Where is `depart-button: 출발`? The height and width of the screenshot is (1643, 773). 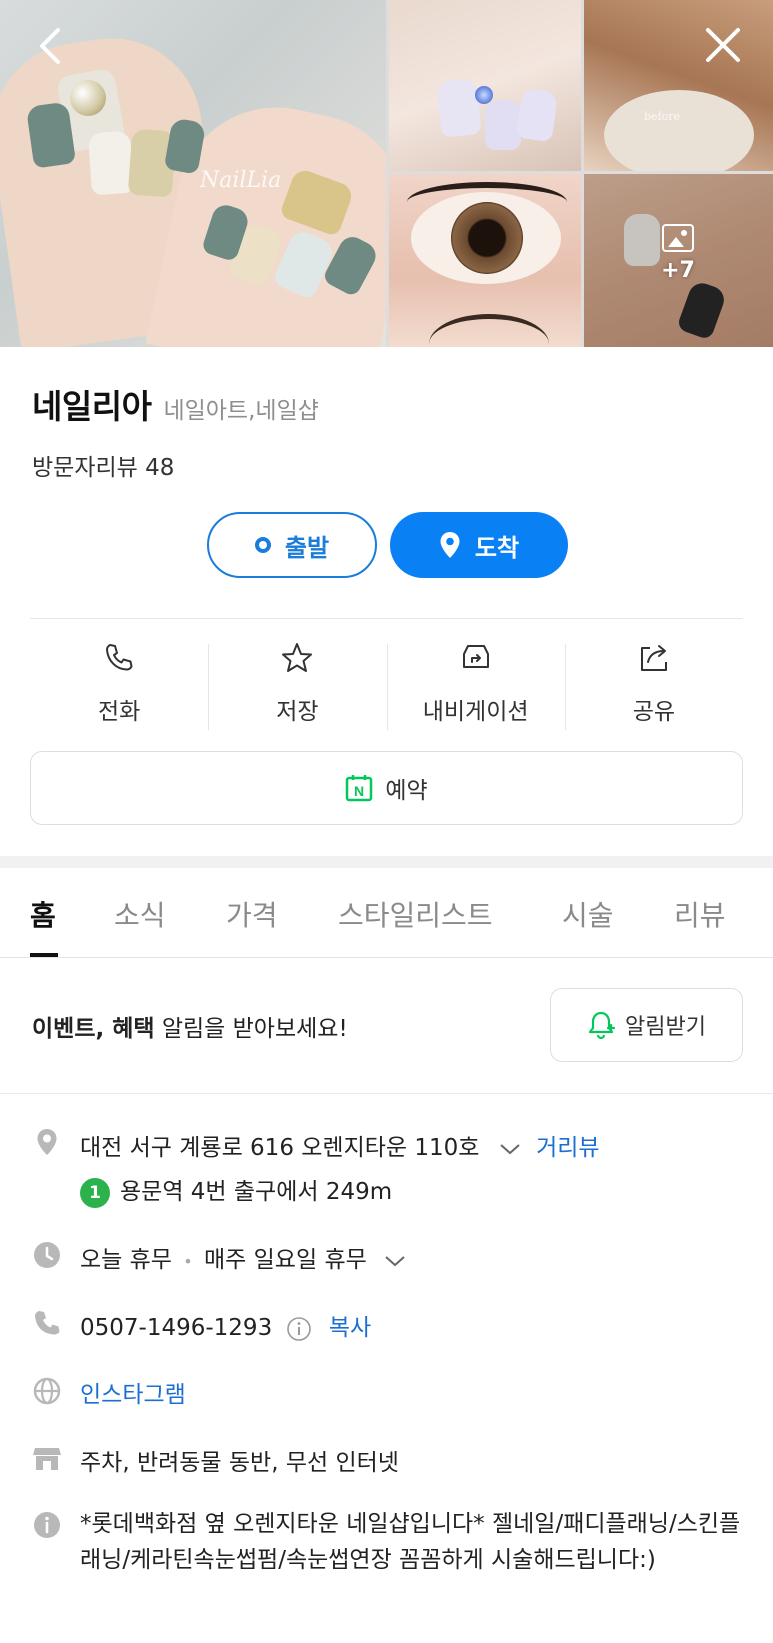
depart-button: 출발 is located at coordinates (292, 545).